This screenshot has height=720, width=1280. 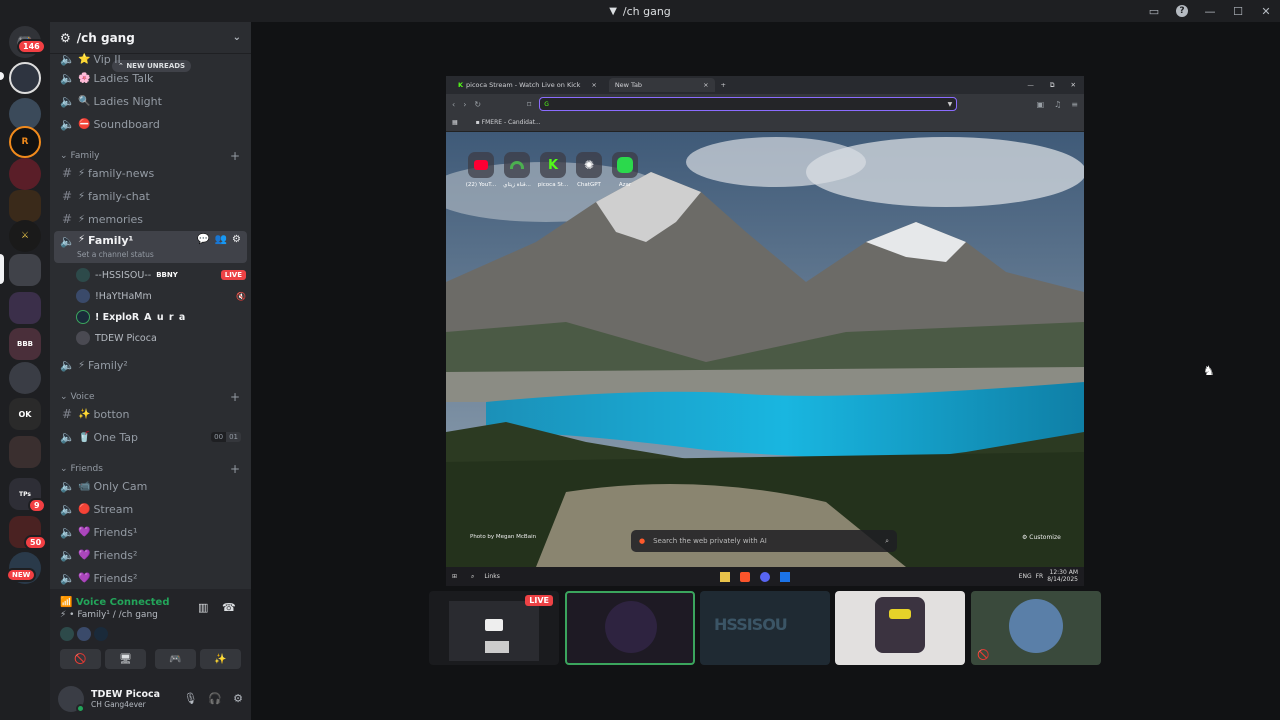 I want to click on search-icon: ⌕, so click(x=472, y=577).